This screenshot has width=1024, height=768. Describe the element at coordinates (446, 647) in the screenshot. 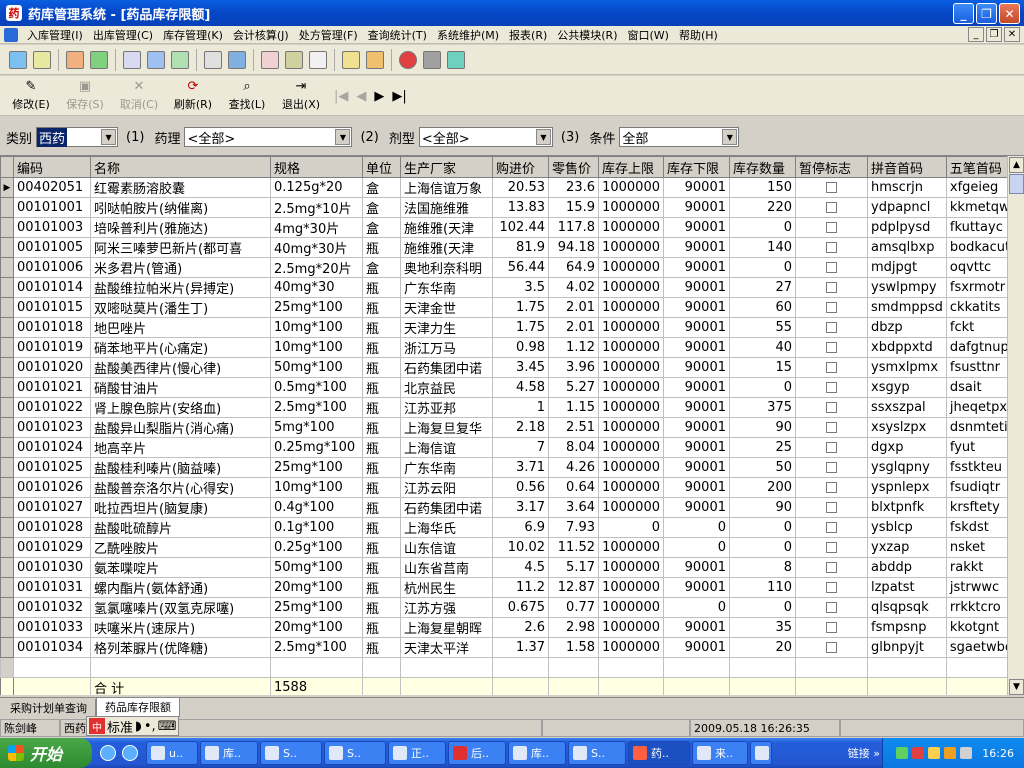

I see `cell-manufacturer: 天津太平洋` at that location.